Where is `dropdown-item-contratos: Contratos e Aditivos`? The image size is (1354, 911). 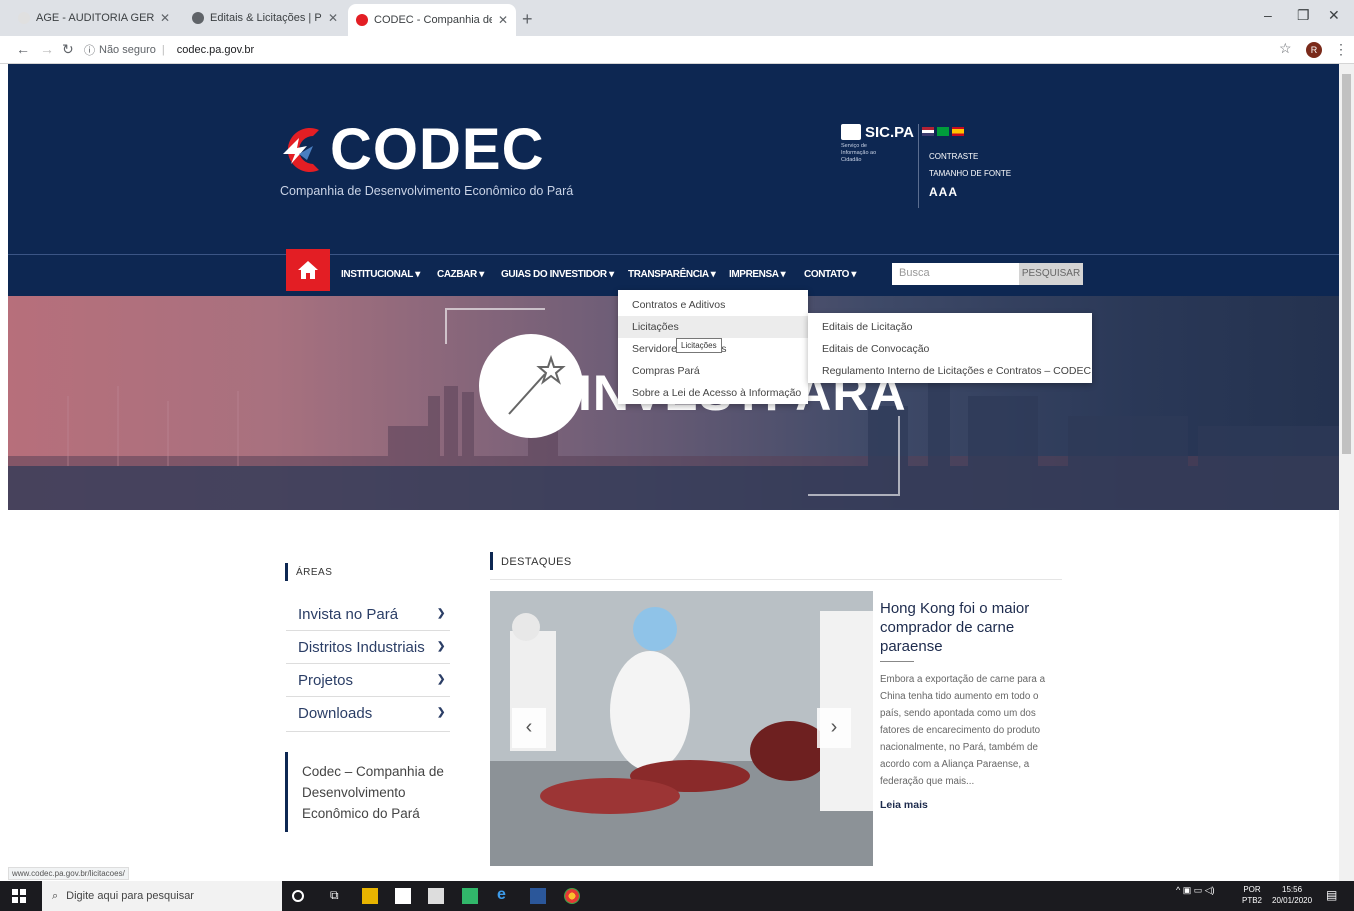 dropdown-item-contratos: Contratos e Aditivos is located at coordinates (678, 305).